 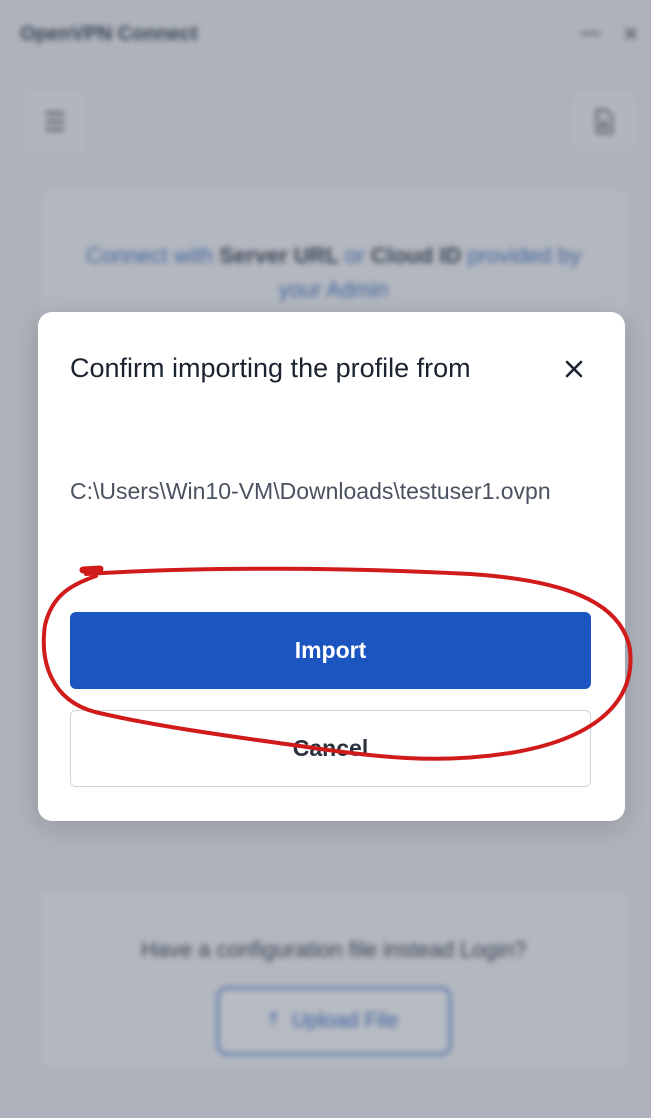 I want to click on dialog-title: Confirm importing the profile from, so click(x=270, y=368).